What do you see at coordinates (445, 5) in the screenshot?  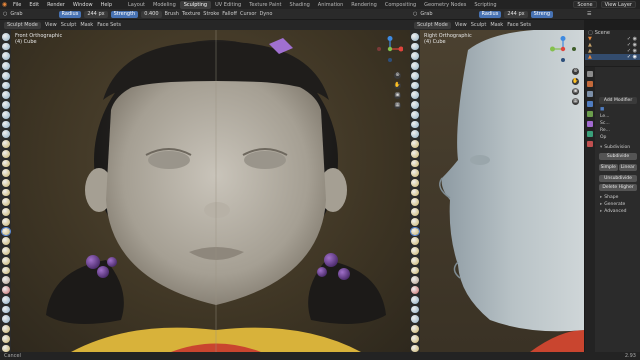 I see `tab-geometry-nodes: Geometry Nodes` at bounding box center [445, 5].